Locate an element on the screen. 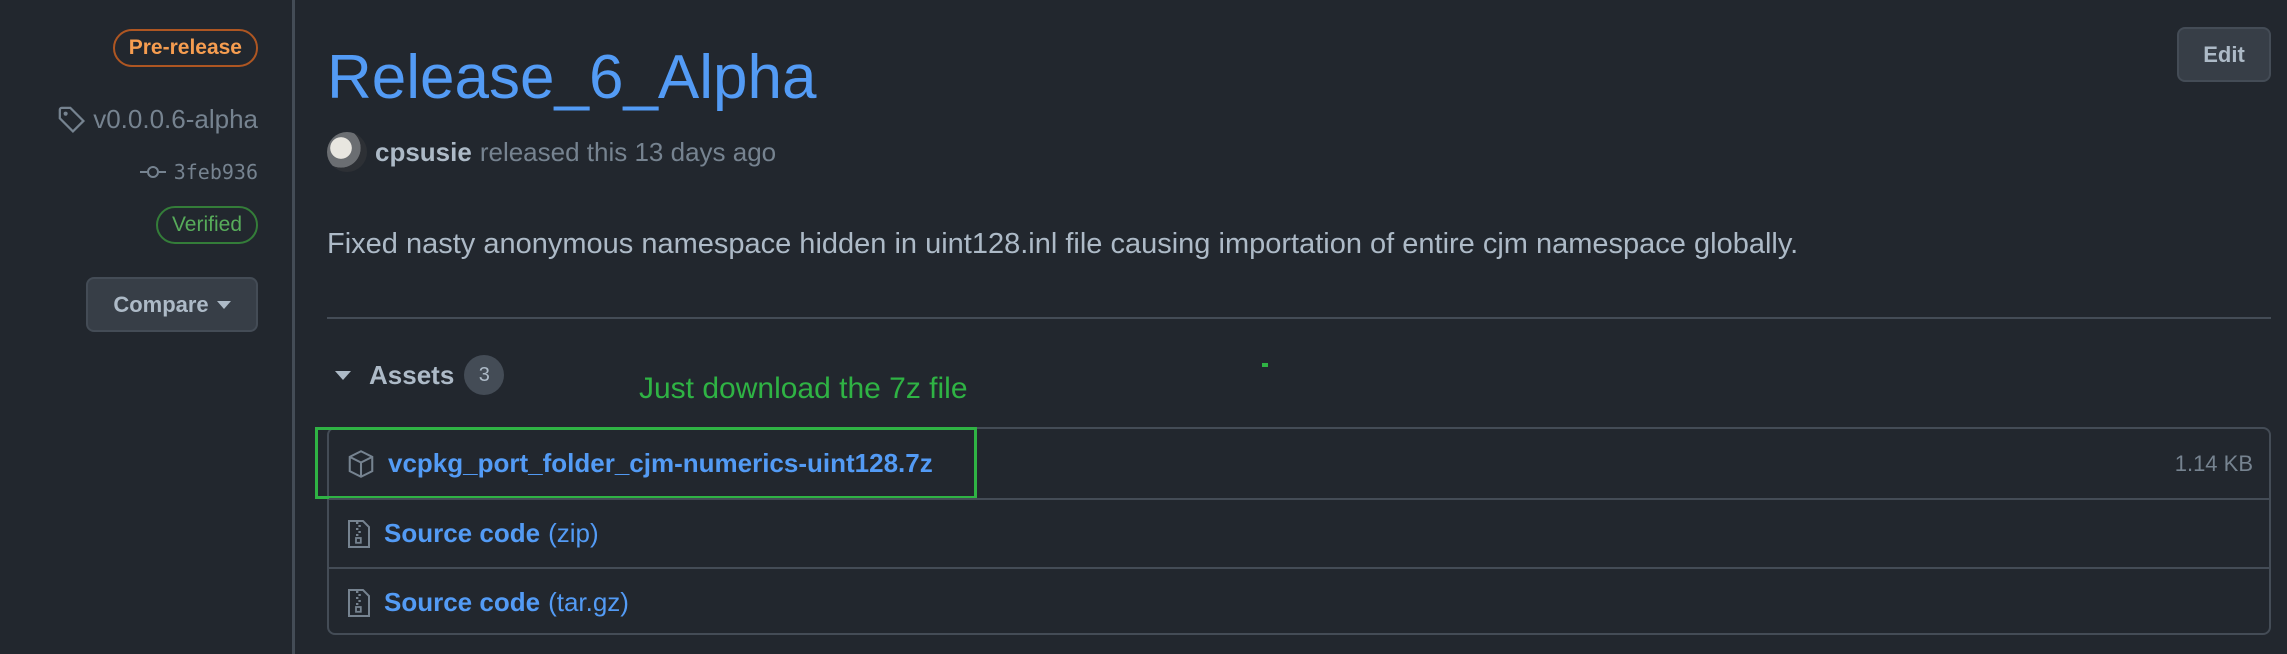  verified-badge: Verified is located at coordinates (206, 225).